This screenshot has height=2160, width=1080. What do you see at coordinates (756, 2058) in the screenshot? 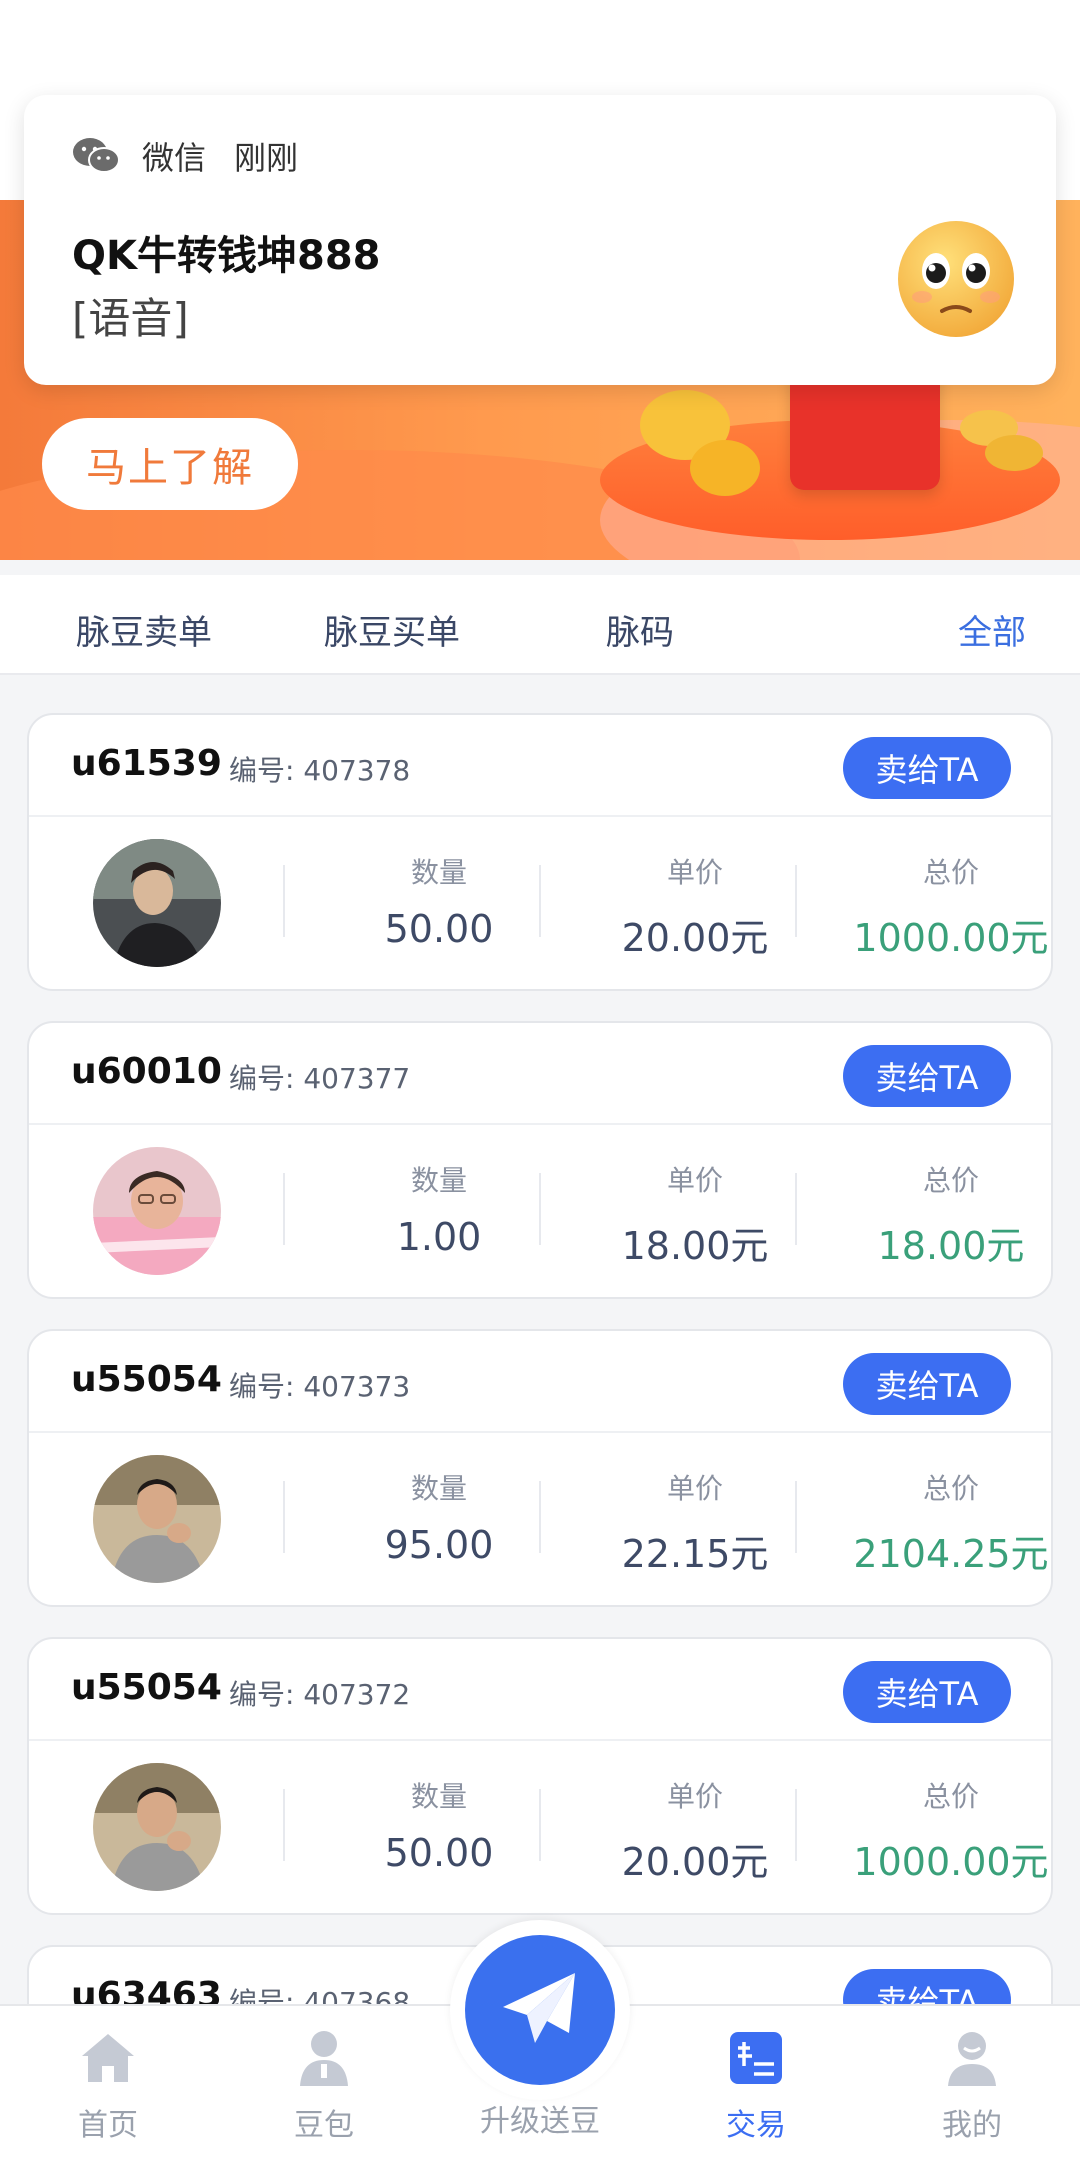
I see `trade-icon` at bounding box center [756, 2058].